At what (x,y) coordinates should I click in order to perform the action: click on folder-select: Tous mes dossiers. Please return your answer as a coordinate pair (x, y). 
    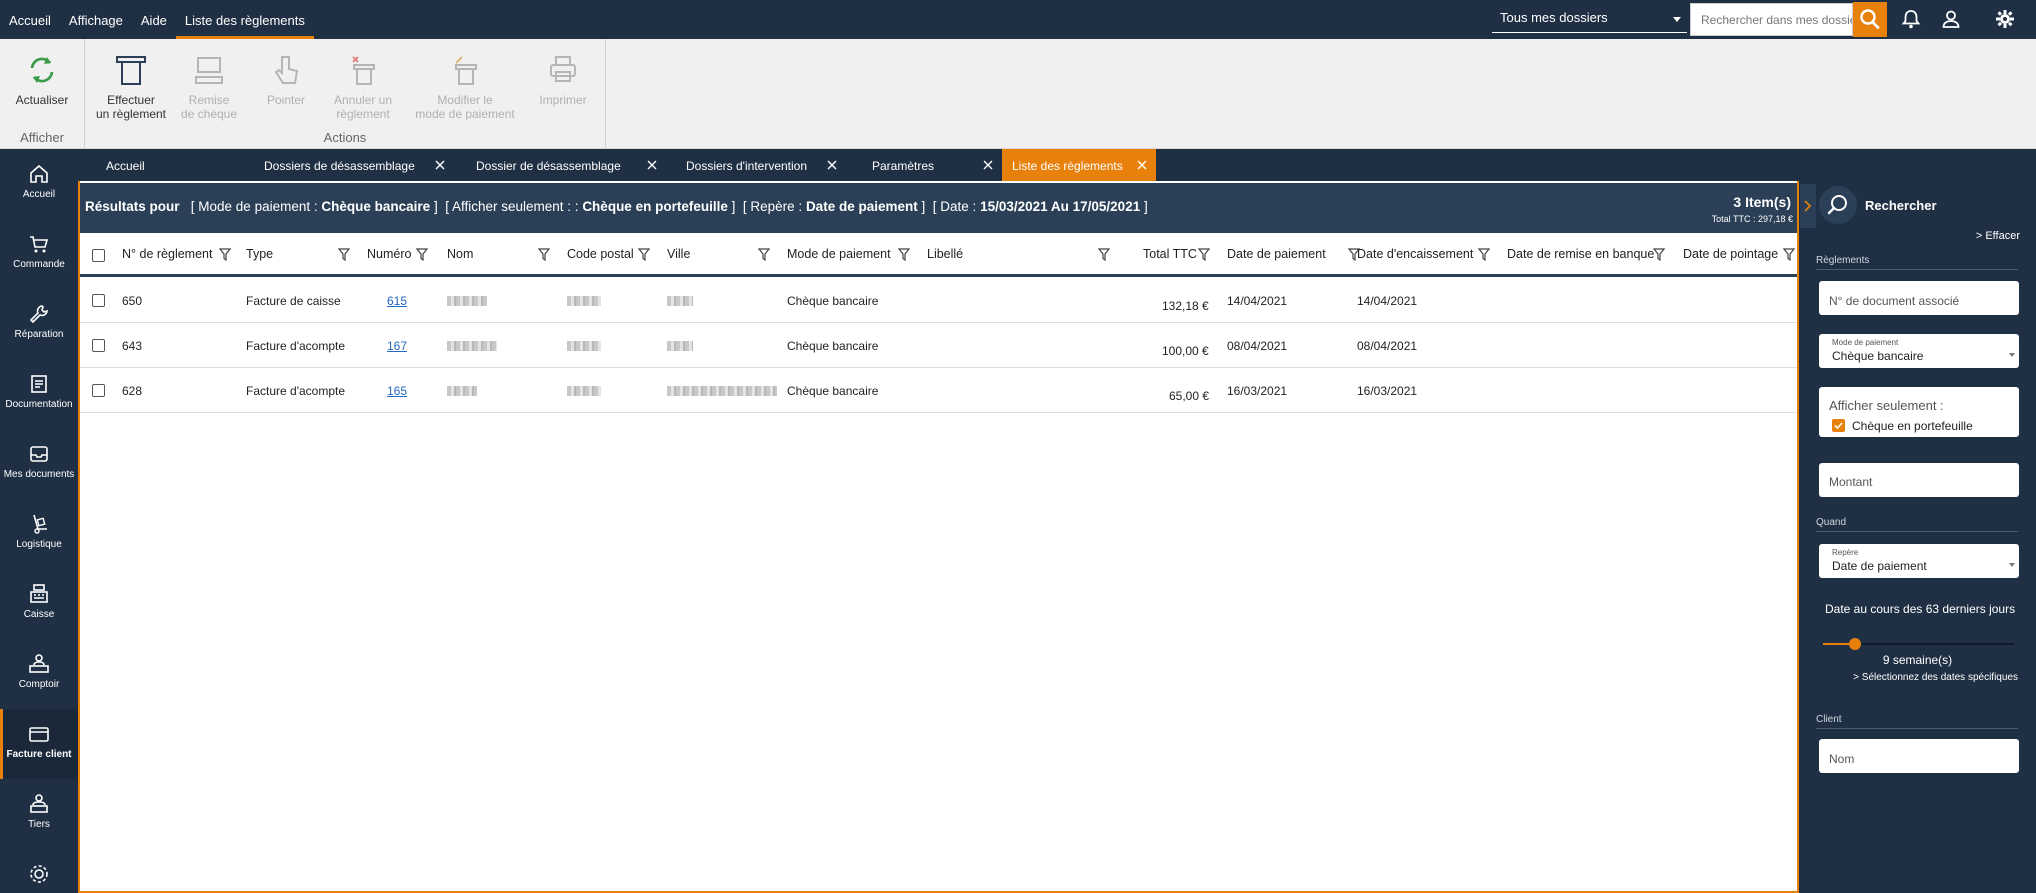
    Looking at the image, I should click on (1589, 19).